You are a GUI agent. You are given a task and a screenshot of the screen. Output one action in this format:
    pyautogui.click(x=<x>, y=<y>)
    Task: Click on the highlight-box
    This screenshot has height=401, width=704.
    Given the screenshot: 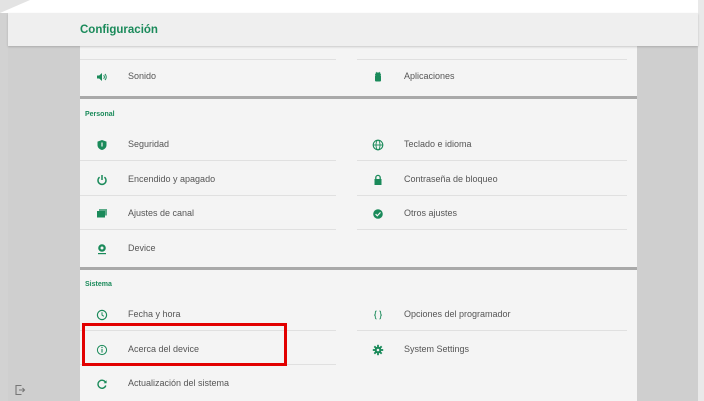 What is the action you would take?
    pyautogui.click(x=184, y=344)
    